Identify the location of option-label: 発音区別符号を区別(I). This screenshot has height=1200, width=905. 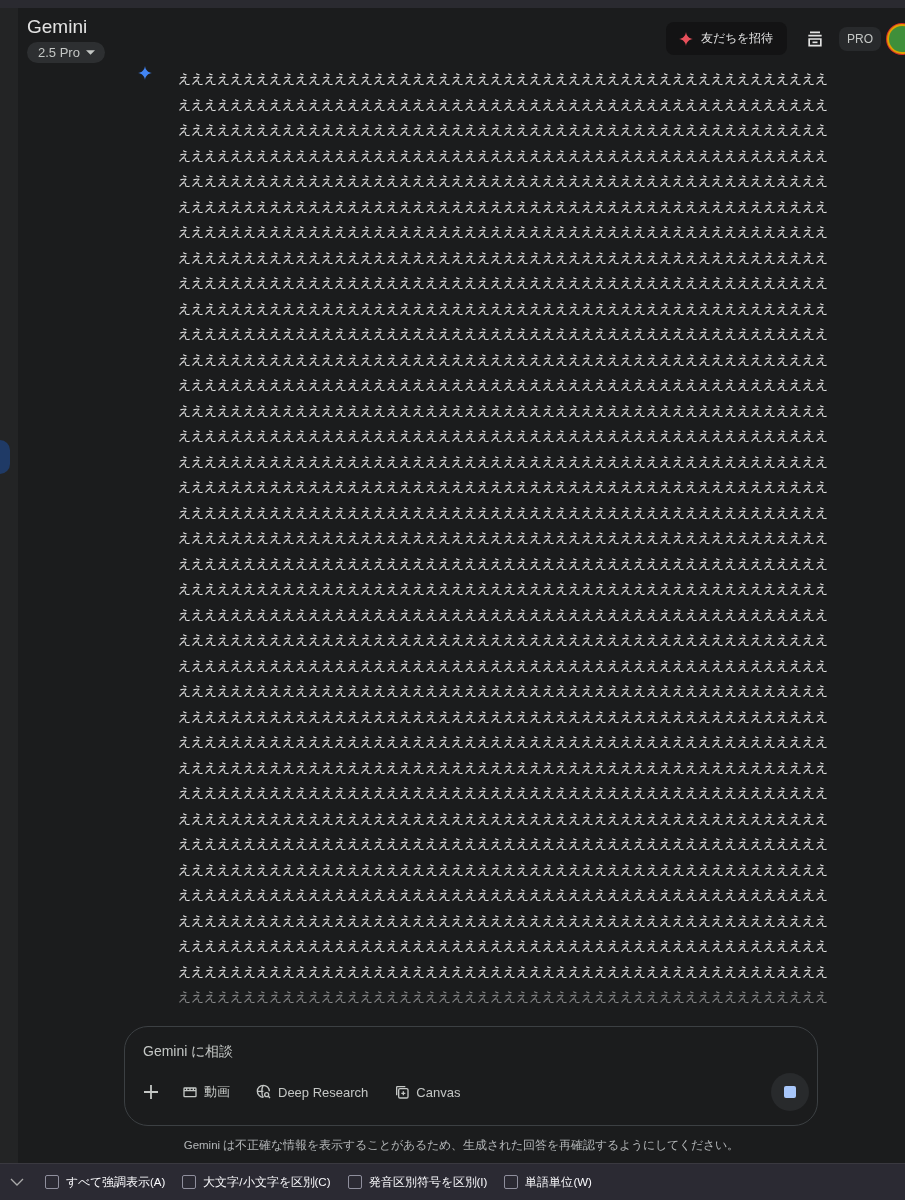
(428, 1182).